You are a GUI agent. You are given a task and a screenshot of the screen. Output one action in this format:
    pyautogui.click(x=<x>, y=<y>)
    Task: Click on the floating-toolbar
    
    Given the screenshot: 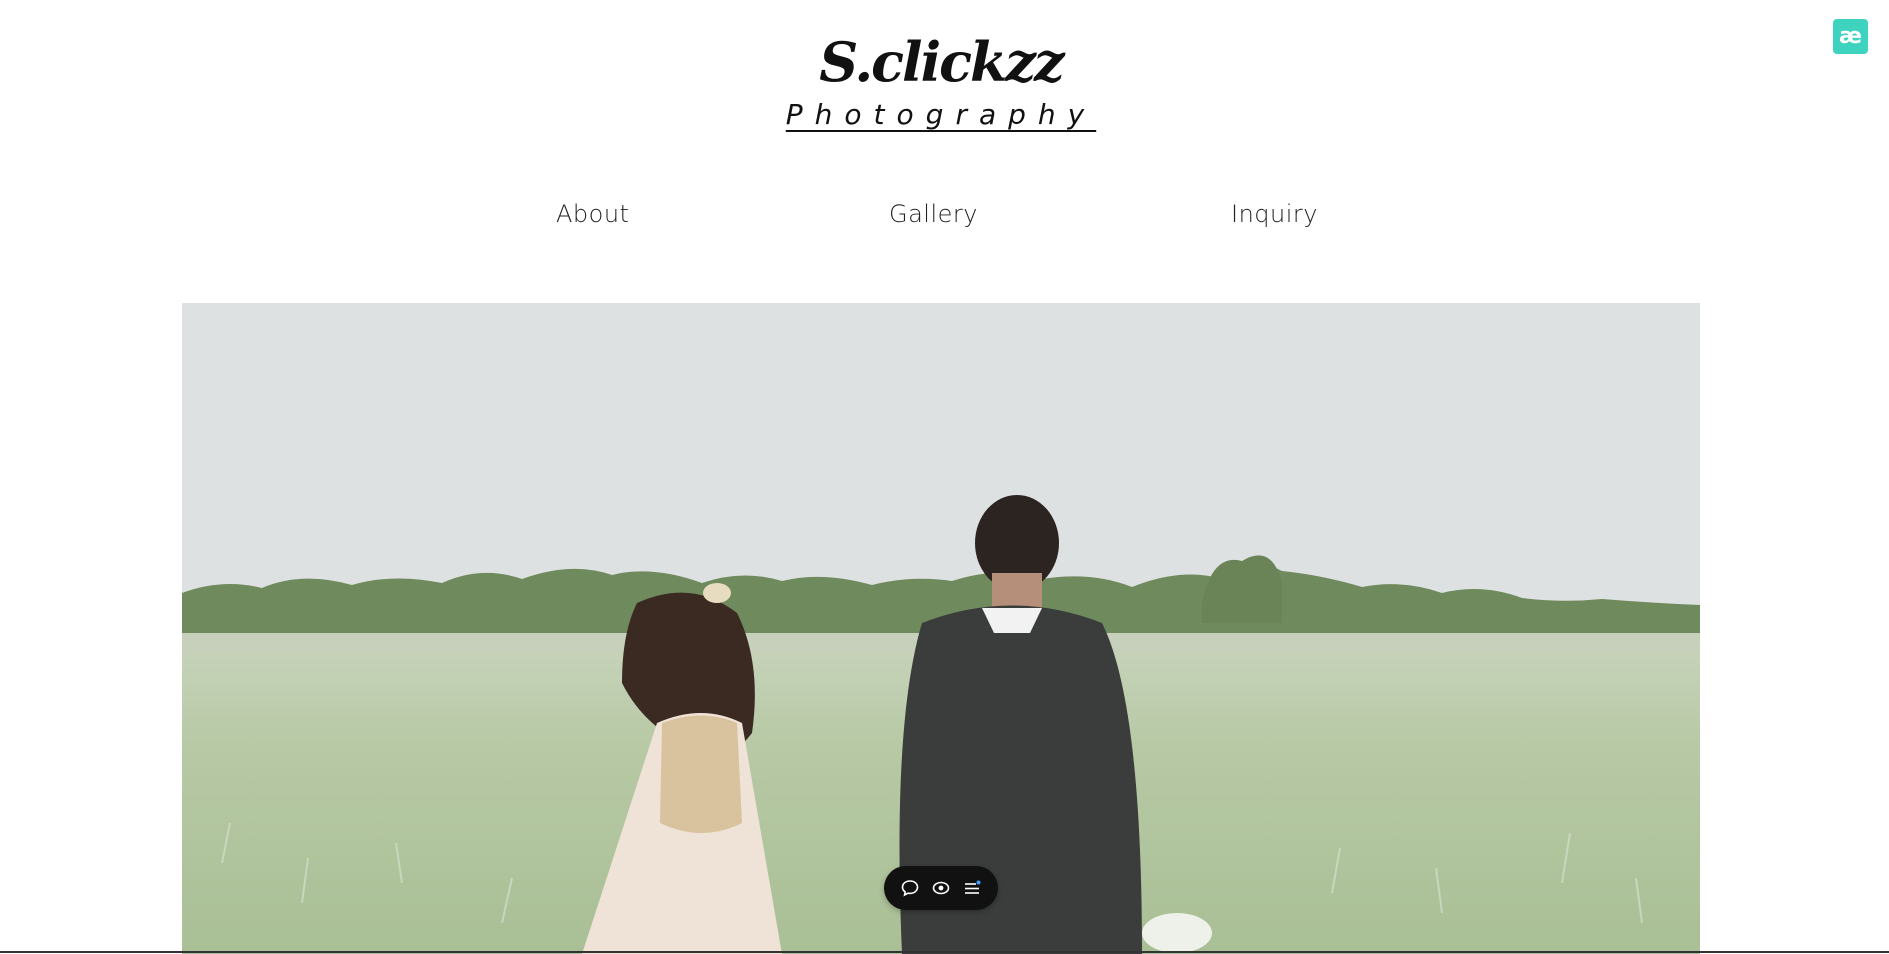 What is the action you would take?
    pyautogui.click(x=941, y=888)
    